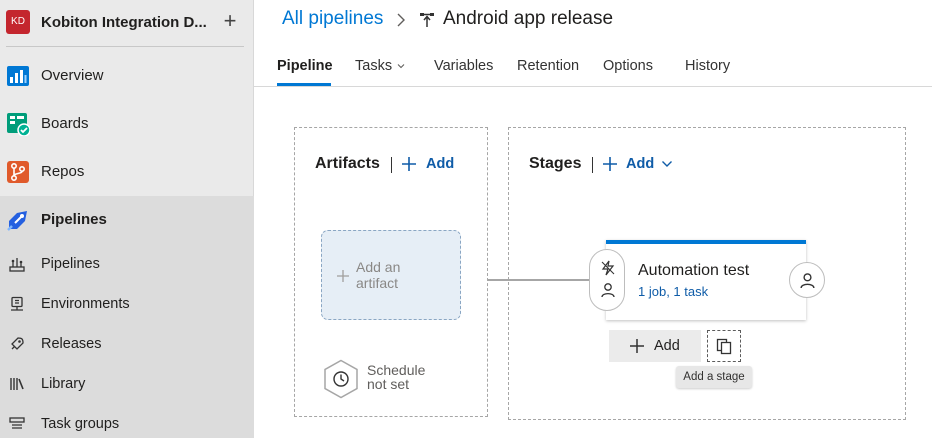 Image resolution: width=932 pixels, height=438 pixels. I want to click on add-stage-button: Add, so click(655, 346).